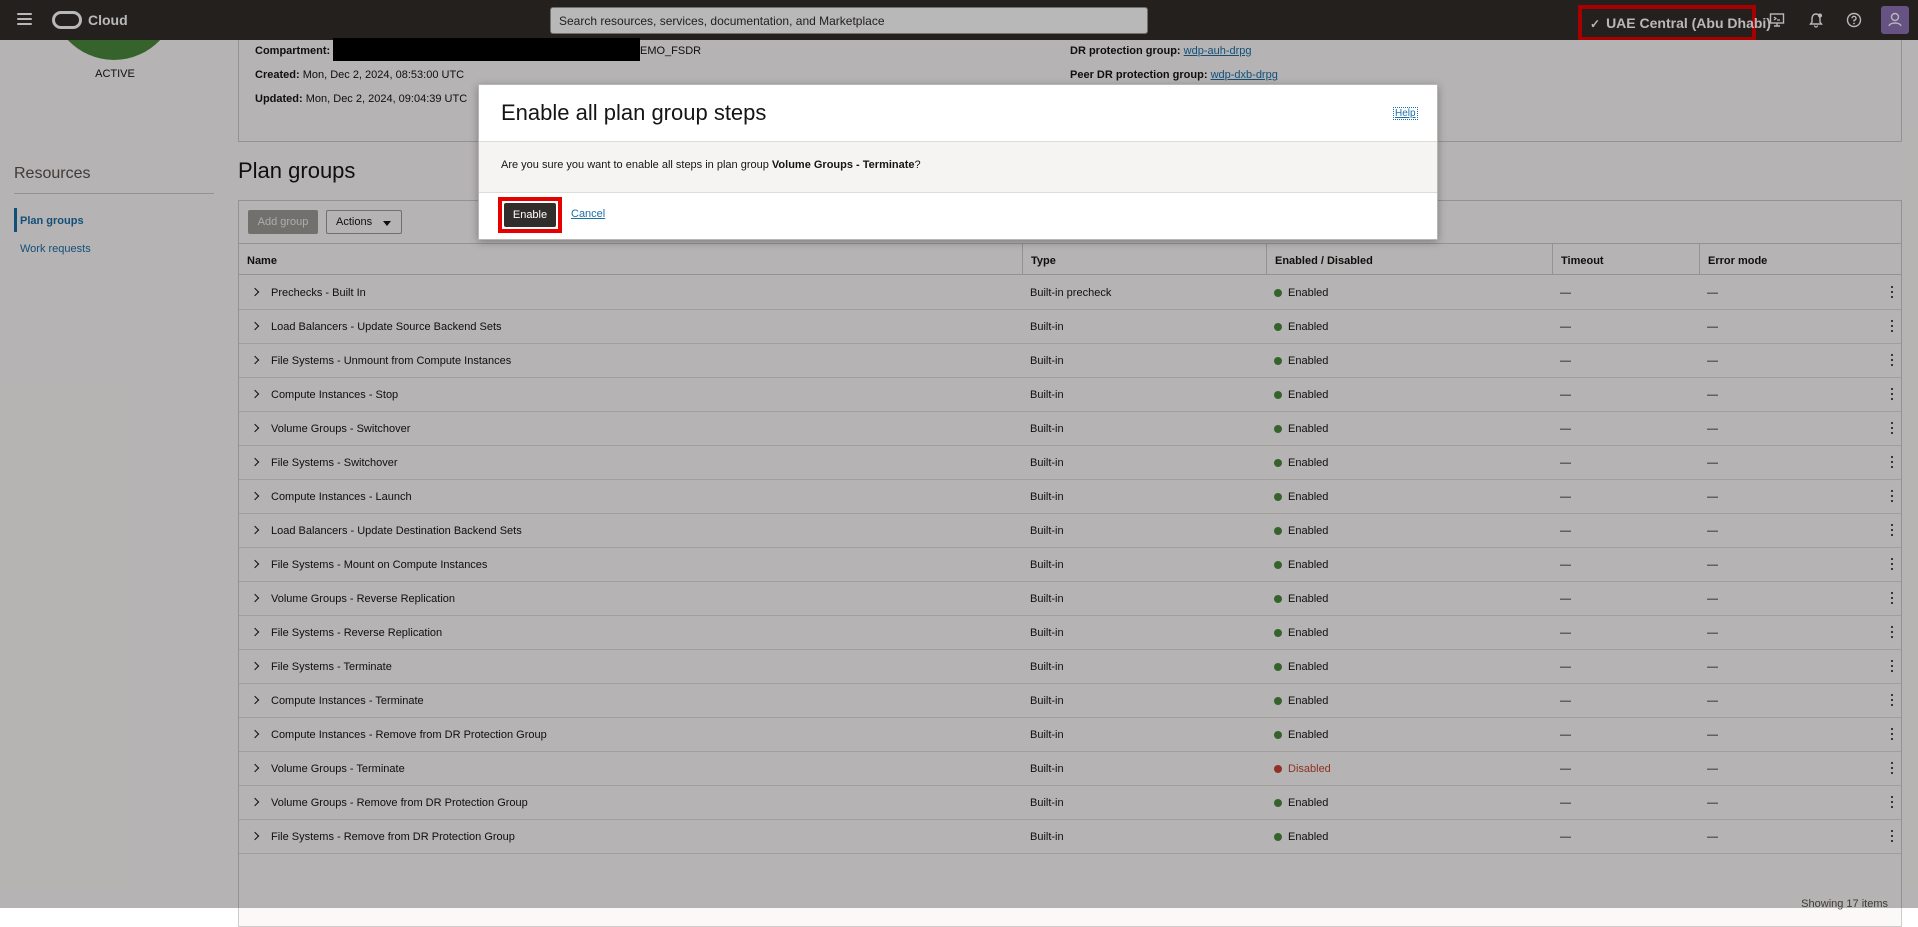 The width and height of the screenshot is (1918, 927). Describe the element at coordinates (1405, 113) in the screenshot. I see `help-link: Help` at that location.